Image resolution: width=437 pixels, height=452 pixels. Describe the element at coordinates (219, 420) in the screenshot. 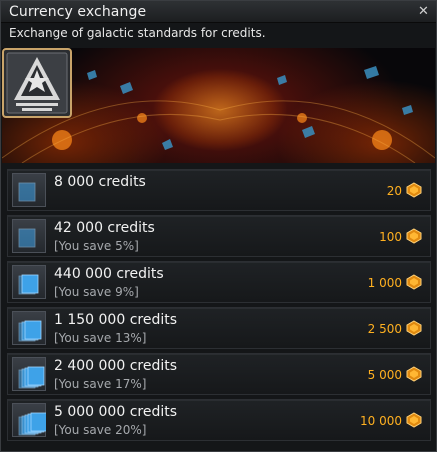

I see `offer-row: 5 000 000 credits [You save 20%] 10 000` at that location.